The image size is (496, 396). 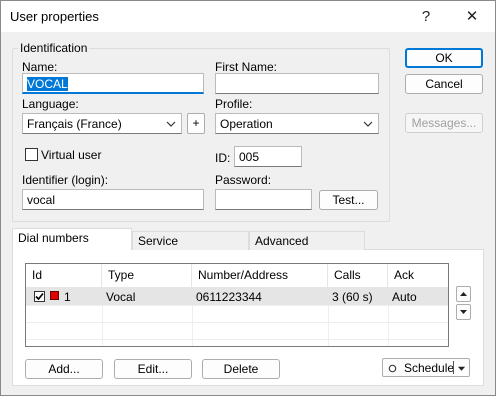 What do you see at coordinates (453, 367) in the screenshot?
I see `split-divider` at bounding box center [453, 367].